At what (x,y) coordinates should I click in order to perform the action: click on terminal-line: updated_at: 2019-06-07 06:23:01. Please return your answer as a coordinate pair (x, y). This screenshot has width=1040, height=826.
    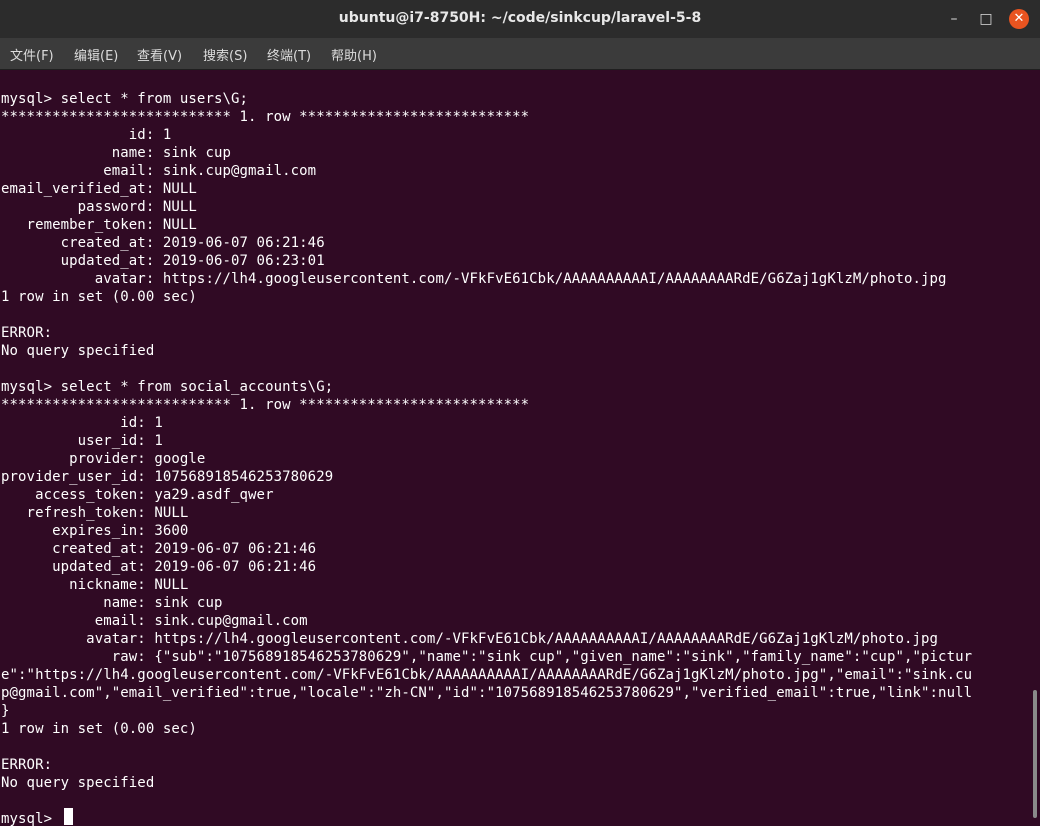
    Looking at the image, I should click on (163, 261).